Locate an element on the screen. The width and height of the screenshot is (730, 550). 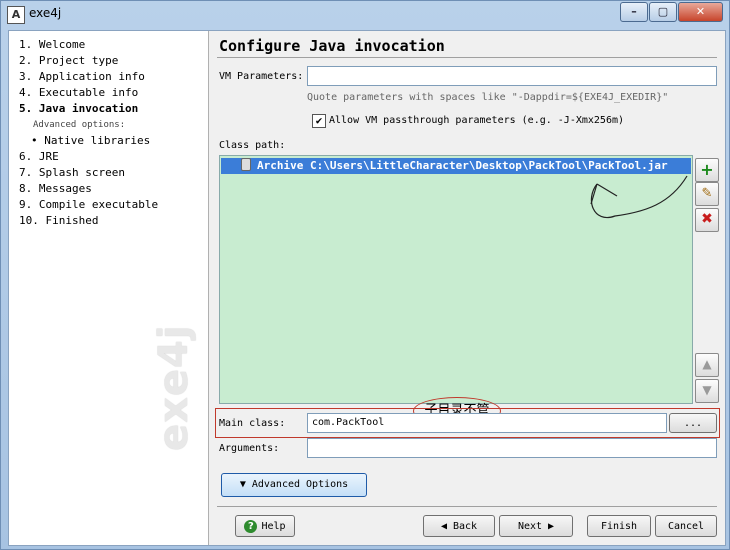
page-title: Configure Java invocation is located at coordinates (332, 46).